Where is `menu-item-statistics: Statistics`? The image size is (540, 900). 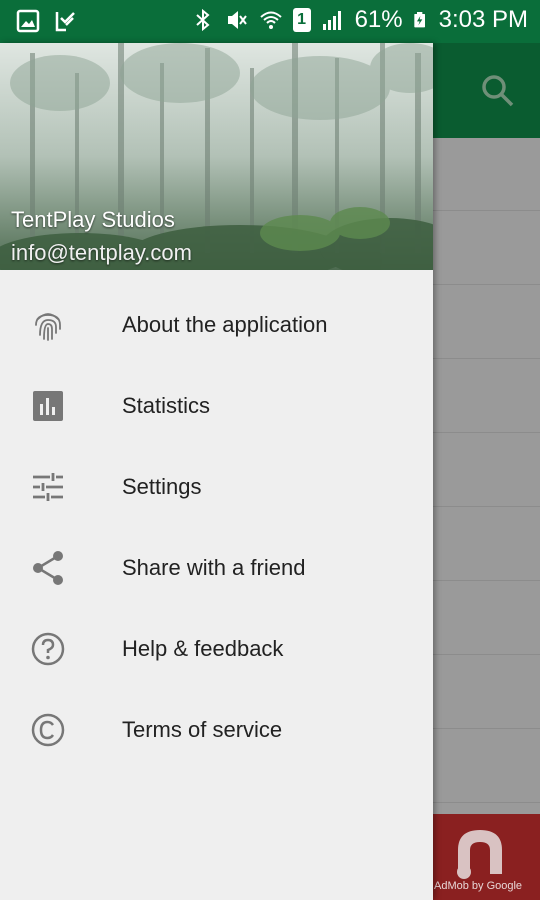
menu-item-statistics: Statistics is located at coordinates (216, 406).